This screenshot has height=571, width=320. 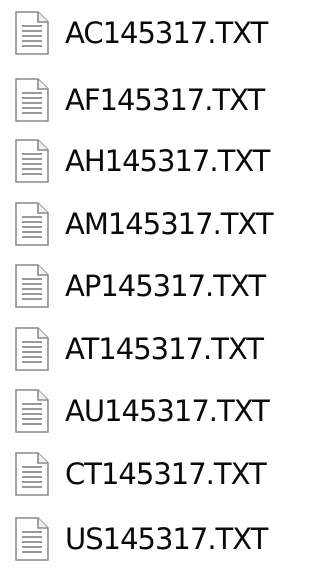 I want to click on file-item-au145317: AU145317.TXT, so click(x=156, y=411).